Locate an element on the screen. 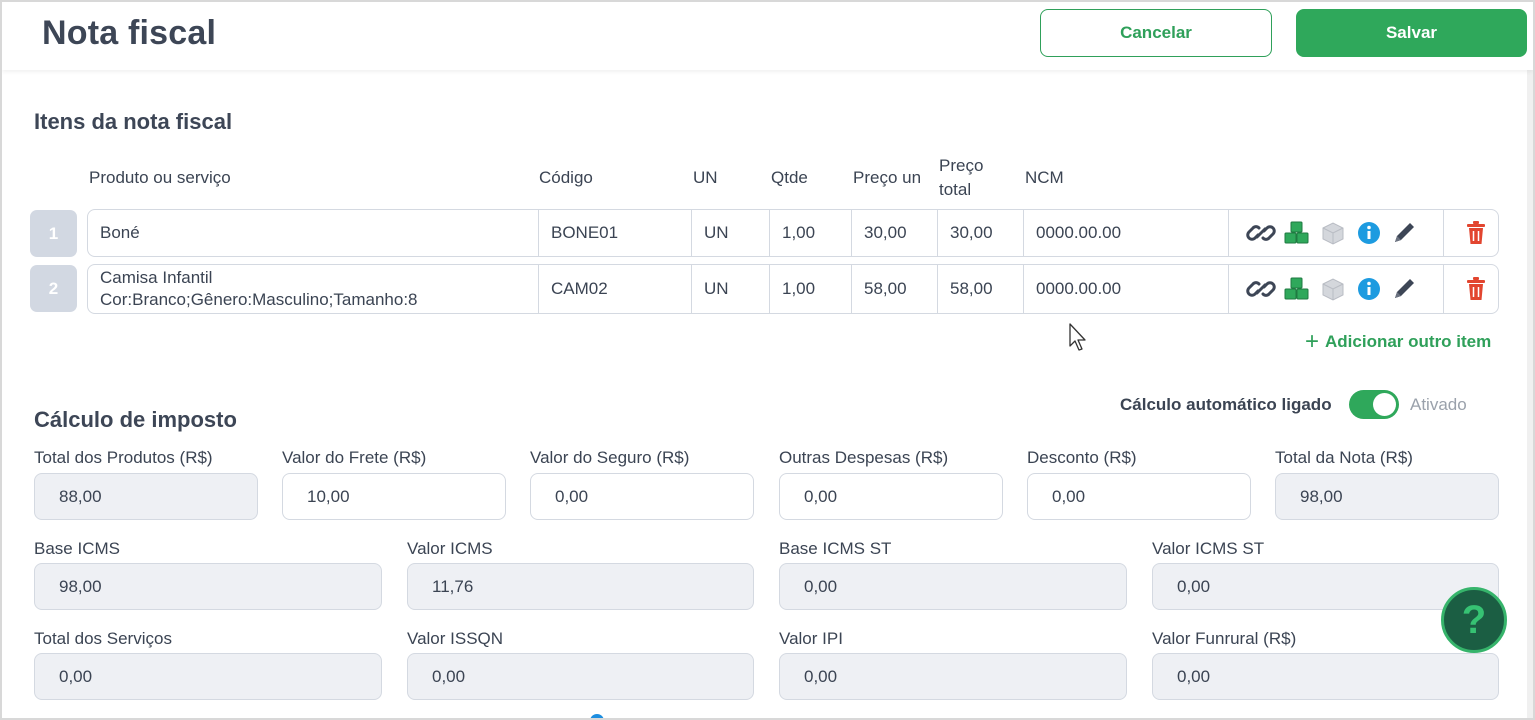 This screenshot has width=1535, height=720. total-produtos-field: 88,00 is located at coordinates (146, 496).